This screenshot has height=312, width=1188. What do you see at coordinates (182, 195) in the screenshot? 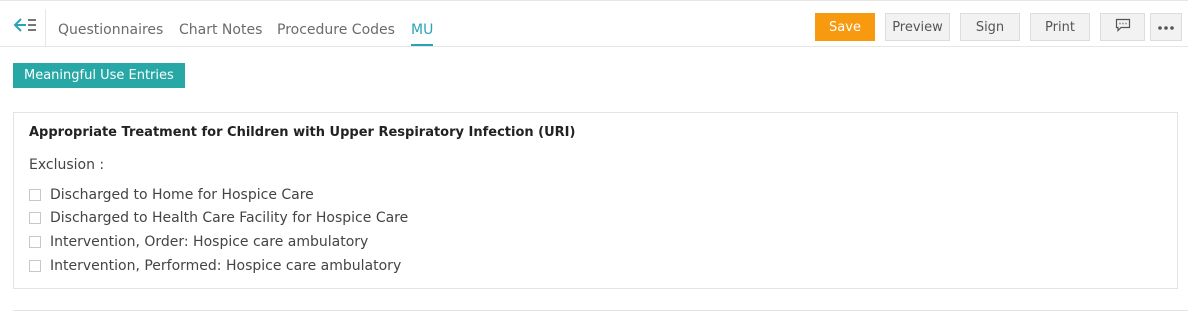
I see `exclusion-item-label: Discharged to Home for Hospice Care` at bounding box center [182, 195].